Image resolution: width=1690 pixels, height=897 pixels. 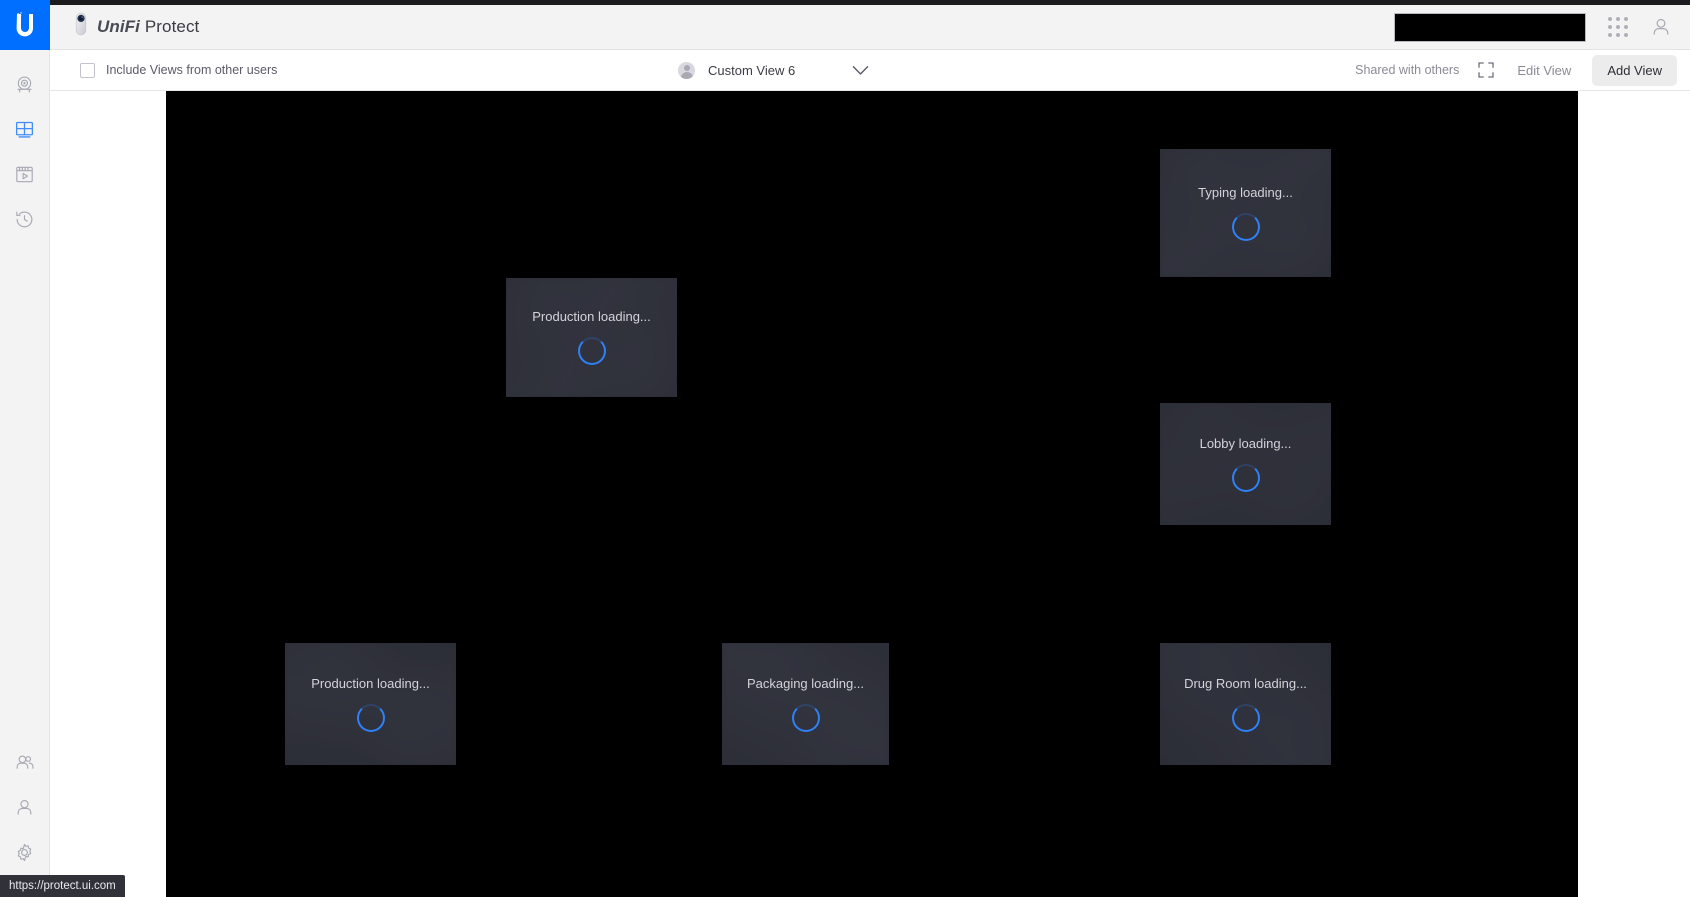 I want to click on sidebar-item-live-view, so click(x=25, y=129).